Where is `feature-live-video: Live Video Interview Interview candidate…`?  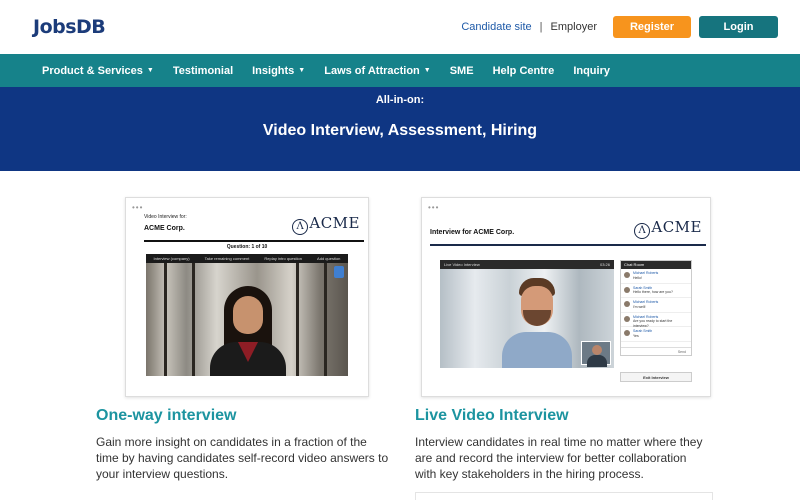 feature-live-video: Live Video Interview Interview candidate… is located at coordinates (565, 444).